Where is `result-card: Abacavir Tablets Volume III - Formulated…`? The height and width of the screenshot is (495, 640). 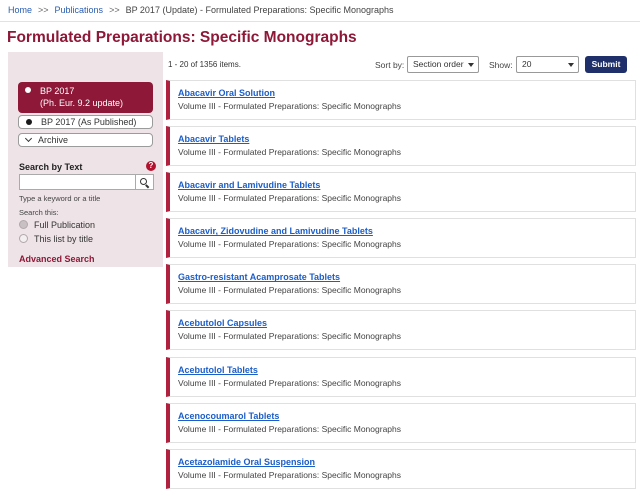 result-card: Abacavir Tablets Volume III - Formulated… is located at coordinates (401, 146).